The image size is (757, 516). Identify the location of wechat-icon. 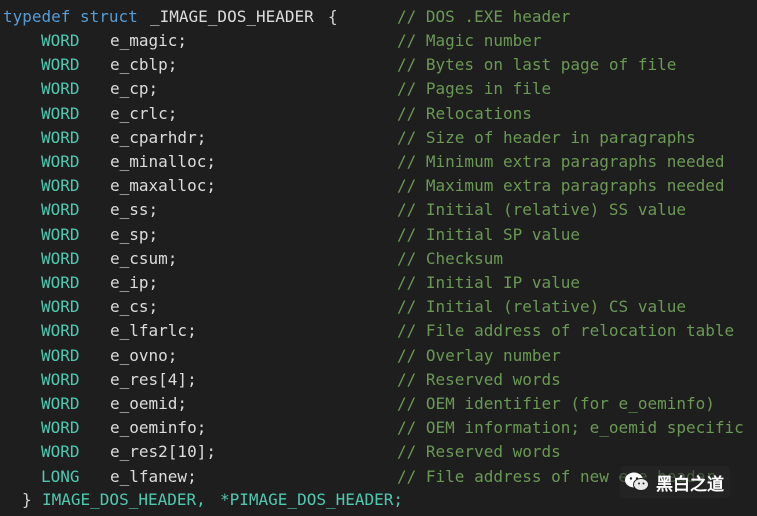
(637, 481).